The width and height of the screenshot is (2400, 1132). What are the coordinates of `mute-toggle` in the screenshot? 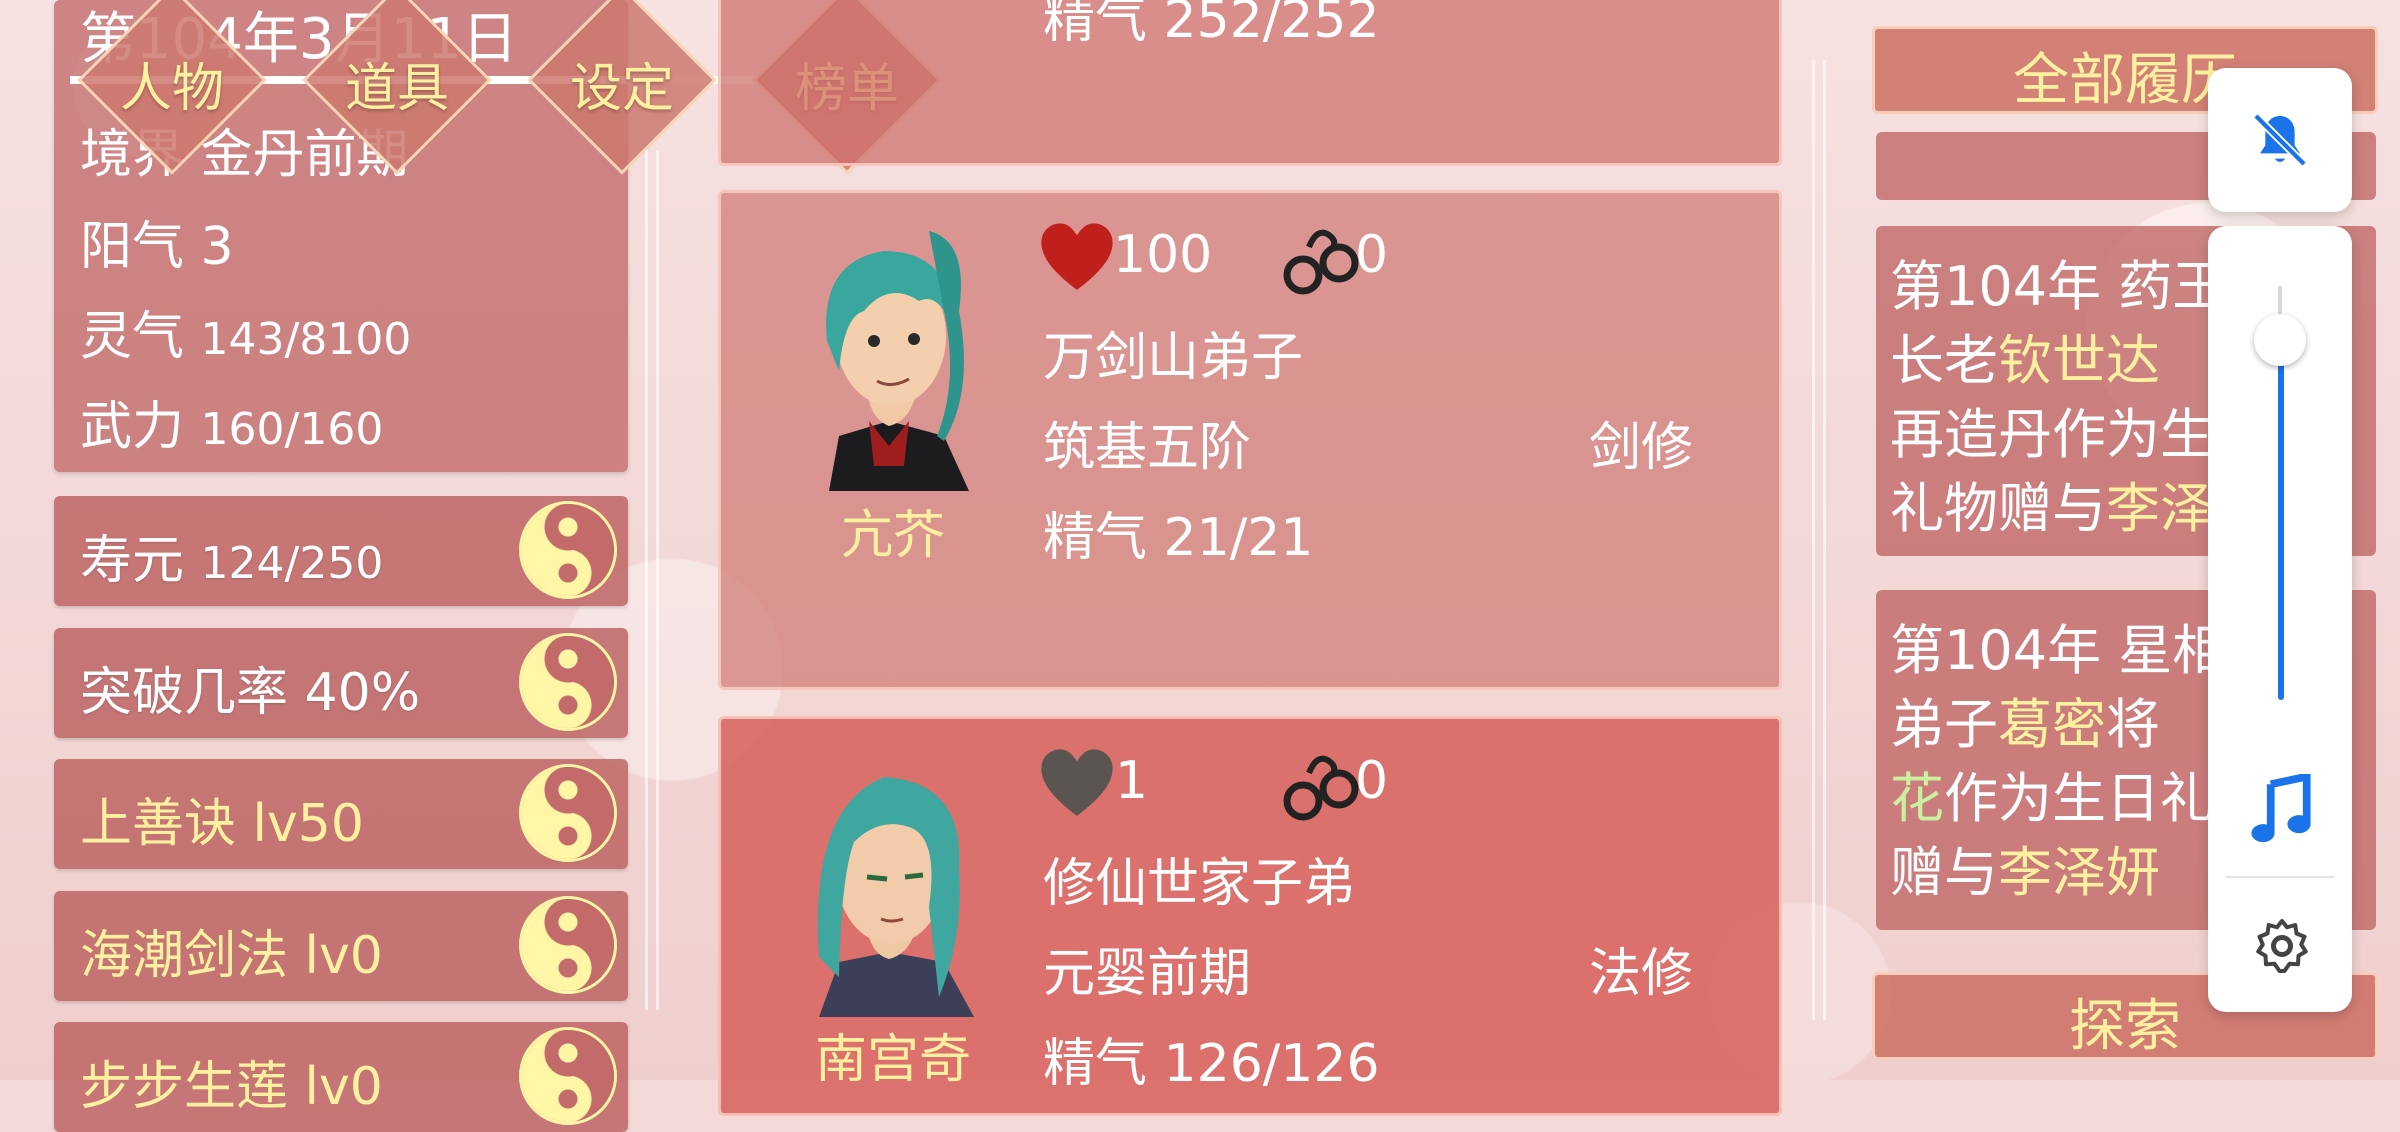 It's located at (2280, 140).